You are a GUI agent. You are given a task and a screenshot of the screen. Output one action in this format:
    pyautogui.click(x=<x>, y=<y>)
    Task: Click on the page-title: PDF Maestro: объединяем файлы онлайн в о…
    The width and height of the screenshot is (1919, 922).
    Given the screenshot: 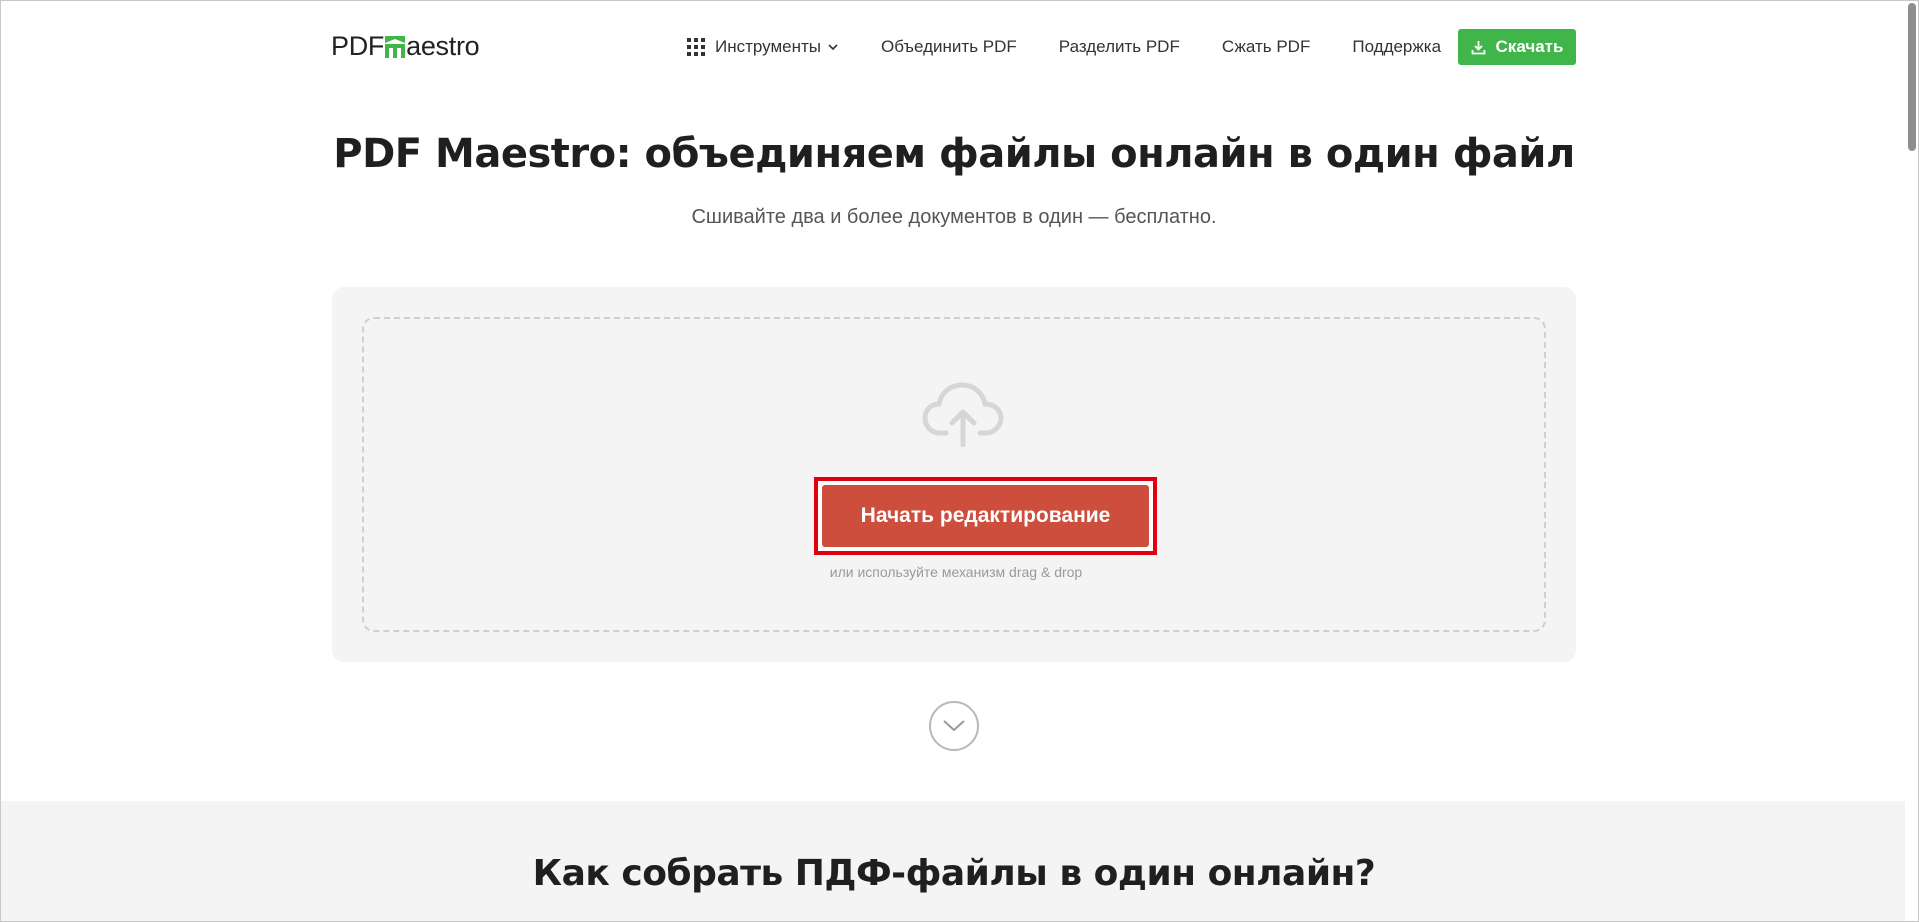 What is the action you would take?
    pyautogui.click(x=954, y=154)
    